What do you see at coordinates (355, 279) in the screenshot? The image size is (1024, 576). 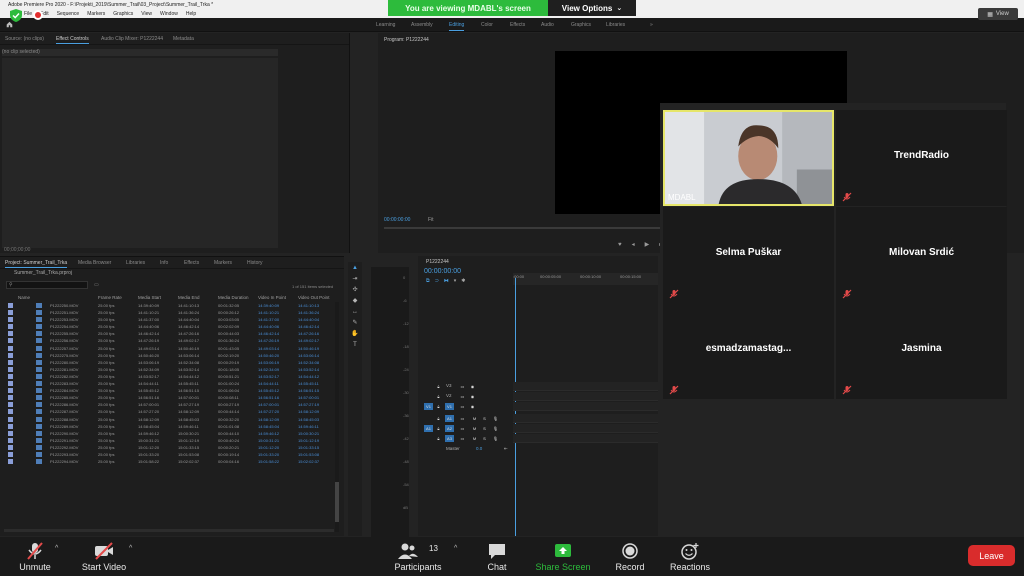 I see `track-select-tool-icon: ⇥` at bounding box center [355, 279].